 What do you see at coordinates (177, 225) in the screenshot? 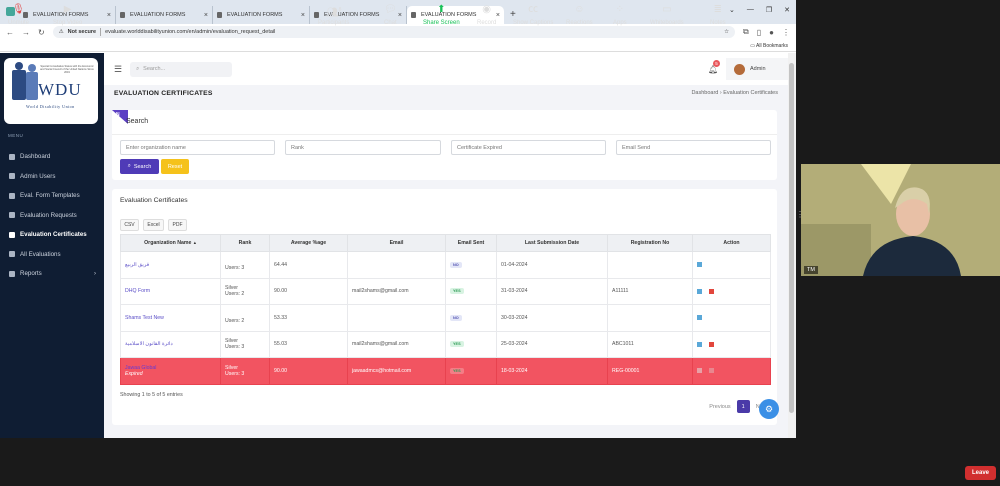
I see `pdf-button: PDF` at bounding box center [177, 225].